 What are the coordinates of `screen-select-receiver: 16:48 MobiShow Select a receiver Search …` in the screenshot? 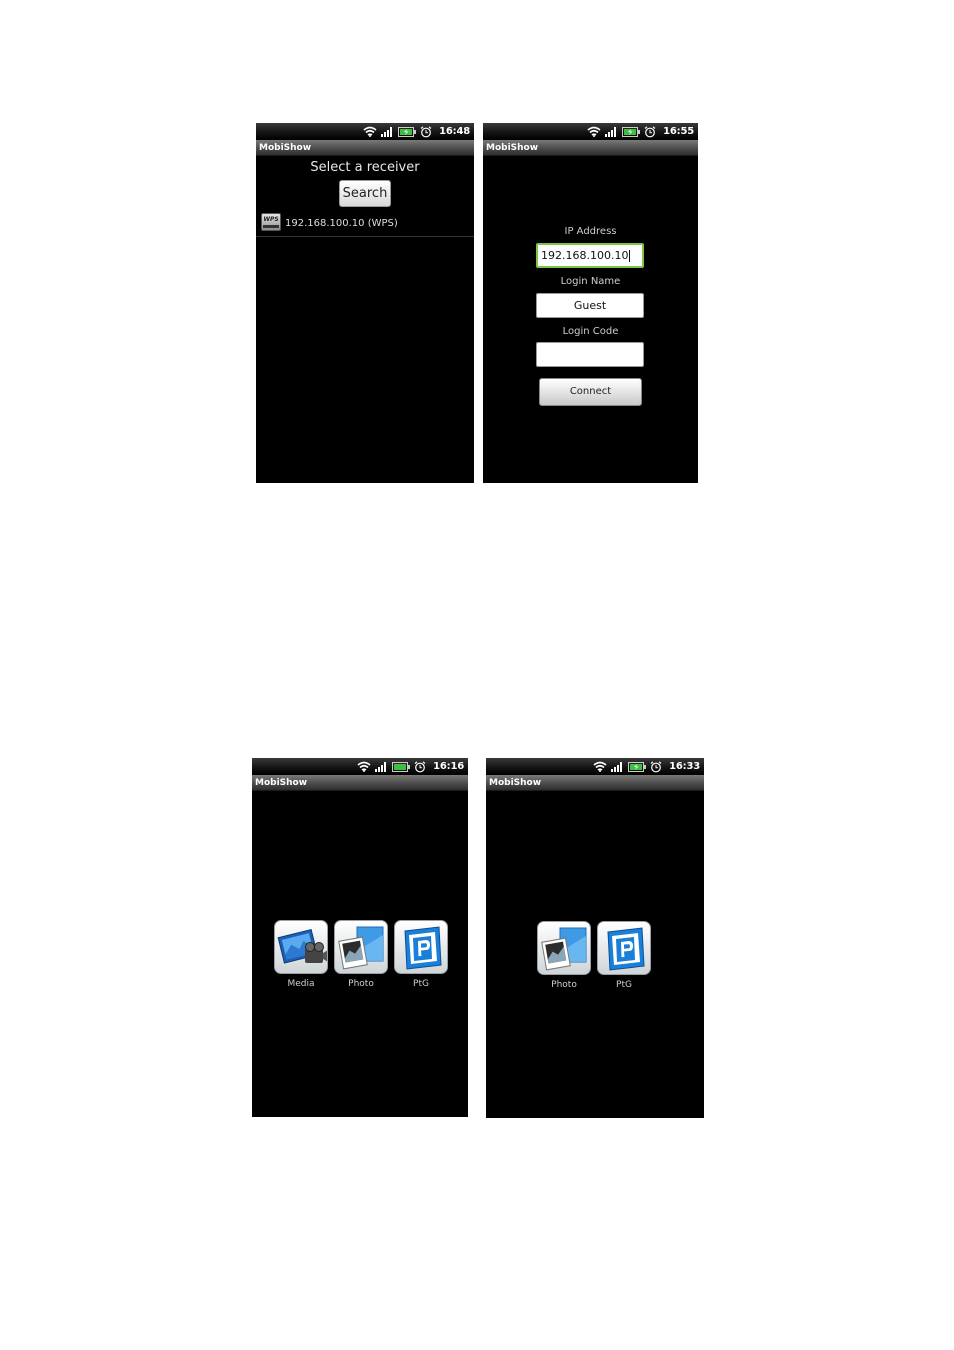 It's located at (365, 303).